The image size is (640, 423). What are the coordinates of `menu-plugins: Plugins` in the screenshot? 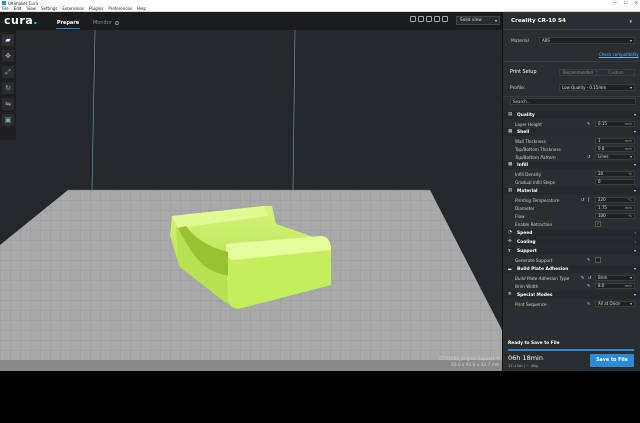 It's located at (96, 8).